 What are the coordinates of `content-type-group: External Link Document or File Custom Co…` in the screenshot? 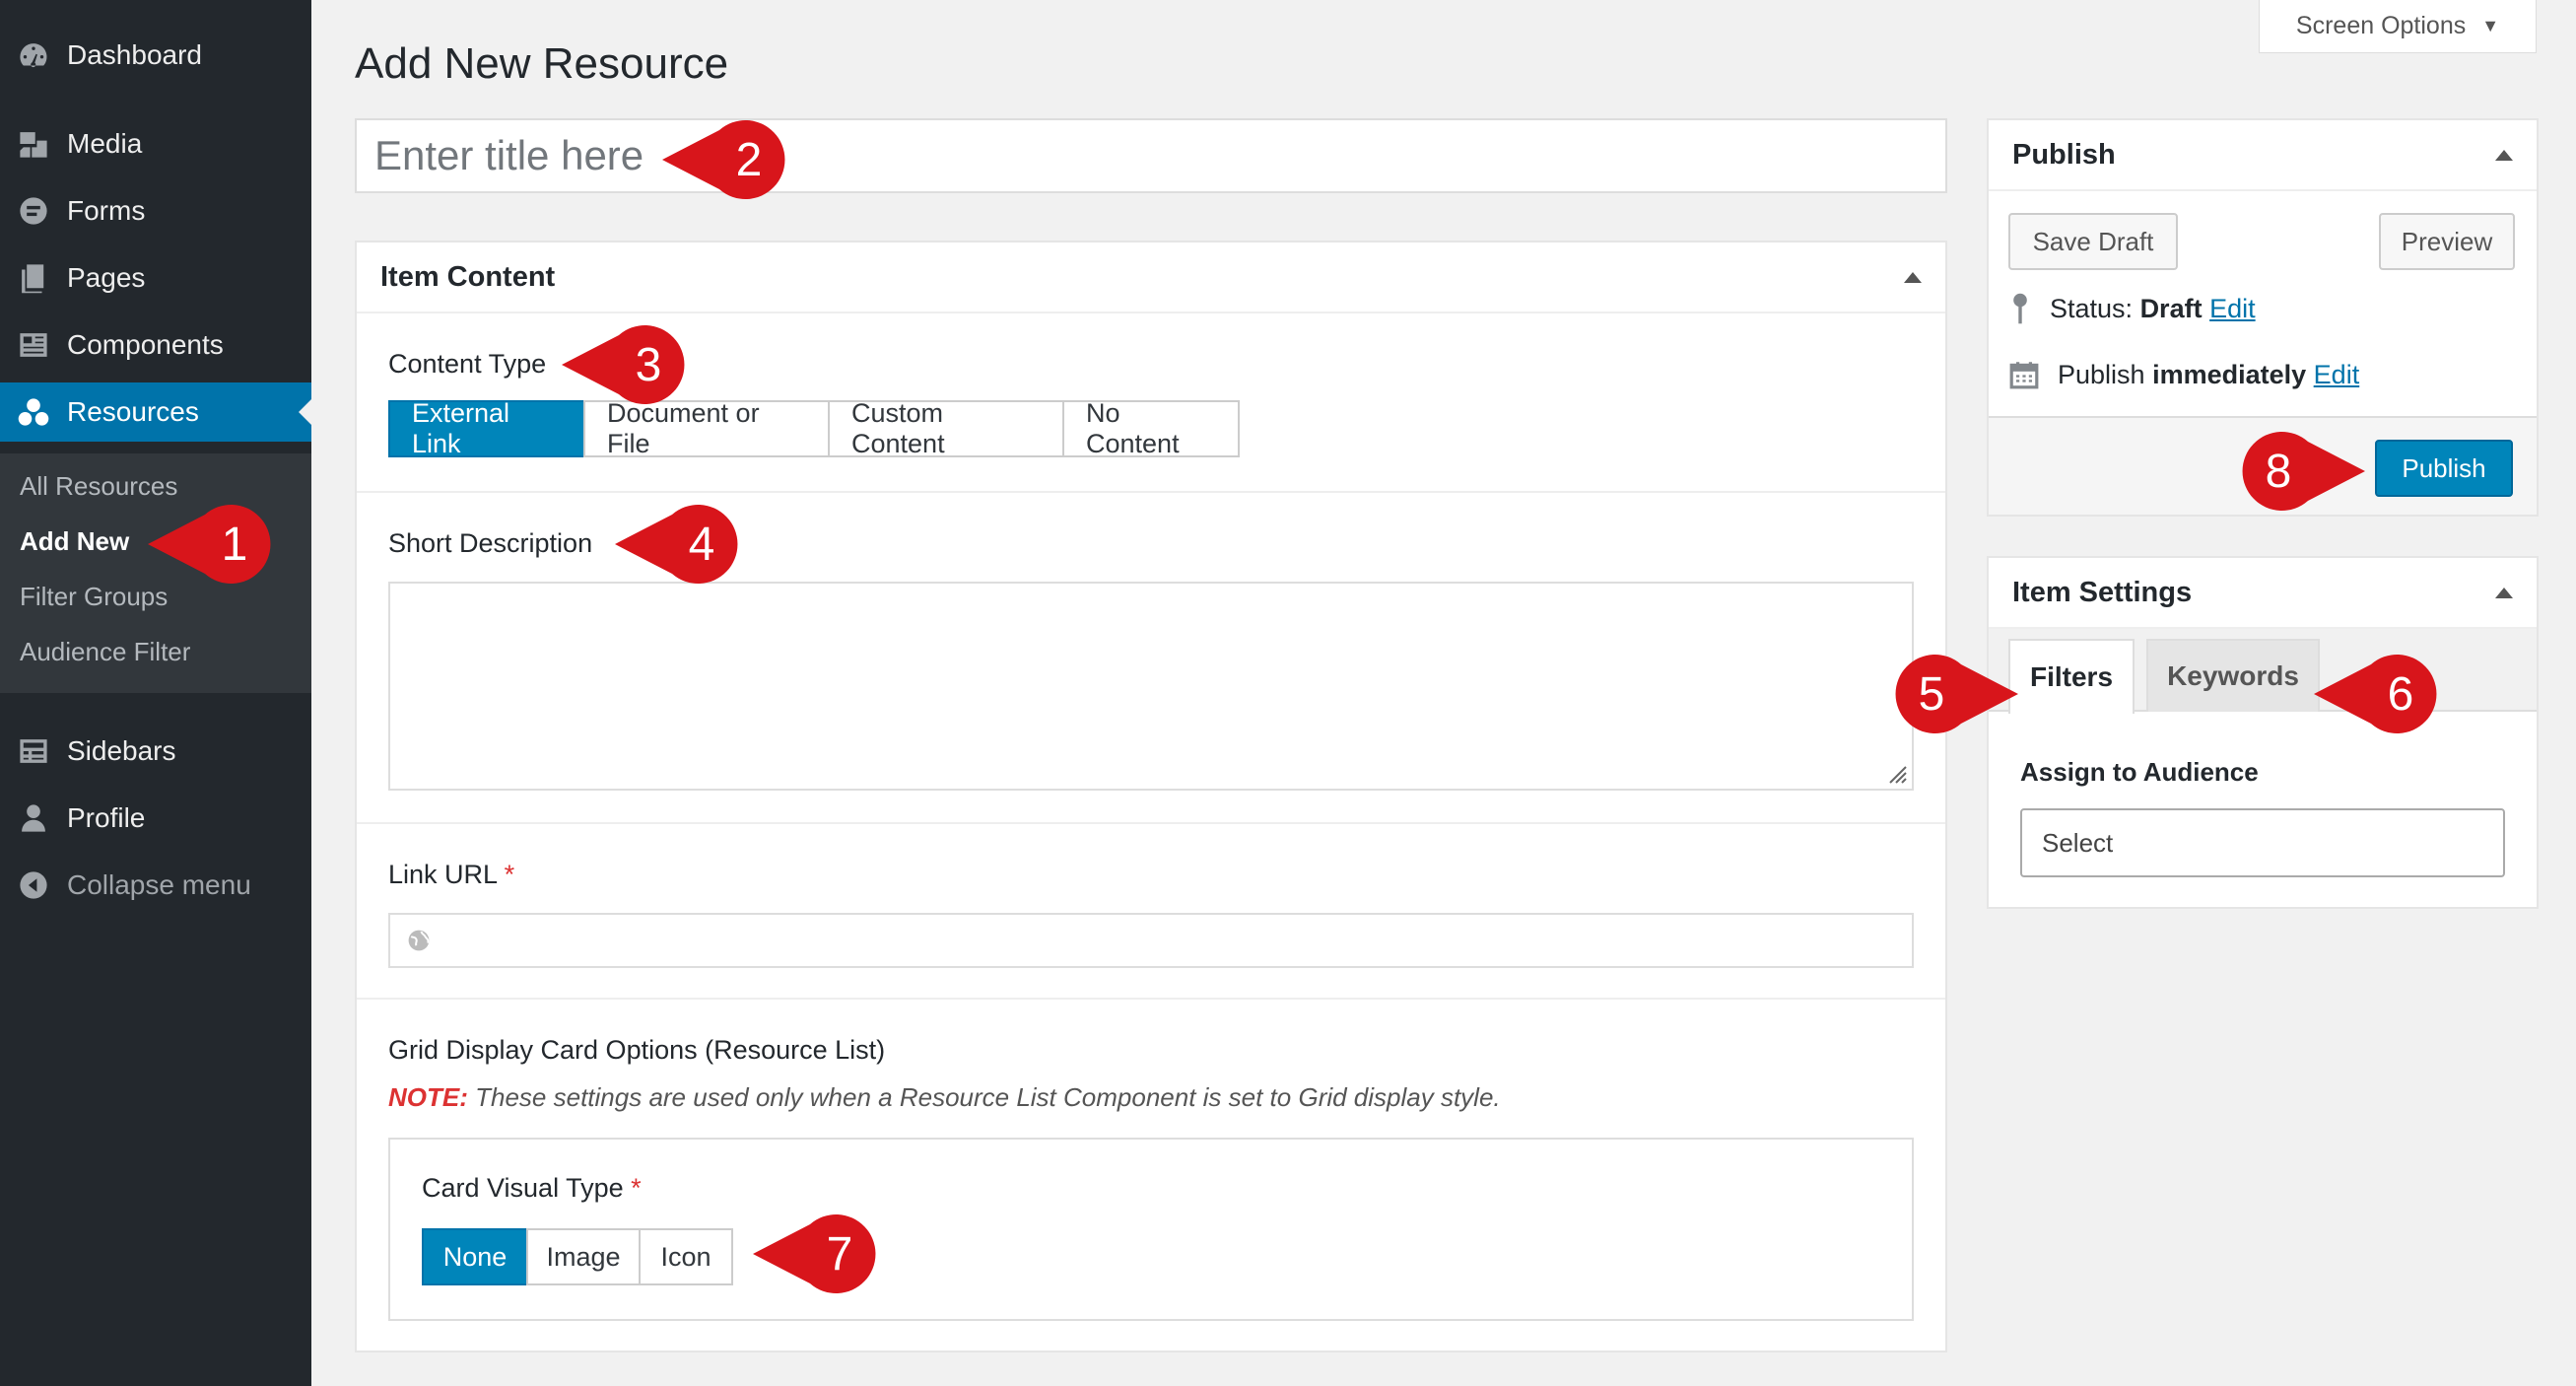 It's located at (814, 428).